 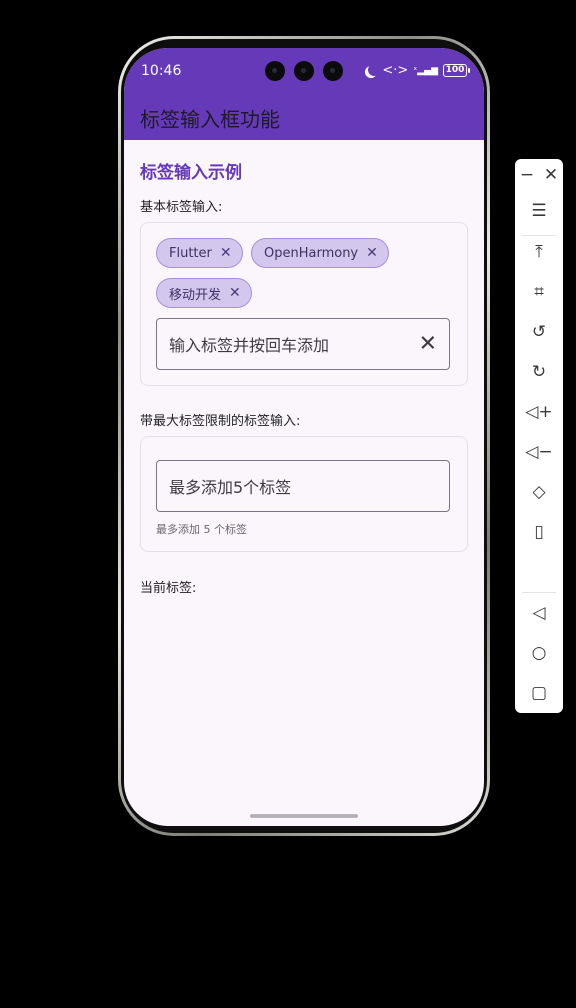 What do you see at coordinates (374, 70) in the screenshot?
I see `moon-icon` at bounding box center [374, 70].